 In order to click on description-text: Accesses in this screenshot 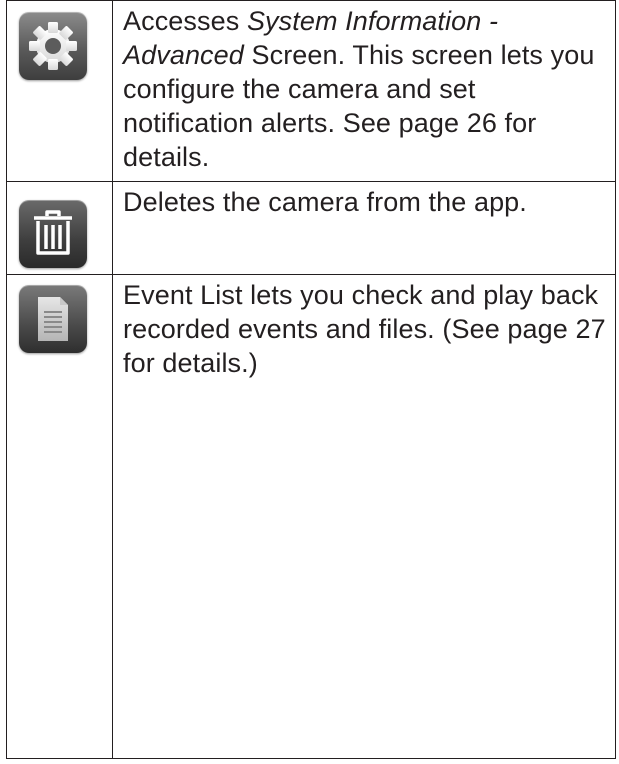, I will do `click(185, 21)`.